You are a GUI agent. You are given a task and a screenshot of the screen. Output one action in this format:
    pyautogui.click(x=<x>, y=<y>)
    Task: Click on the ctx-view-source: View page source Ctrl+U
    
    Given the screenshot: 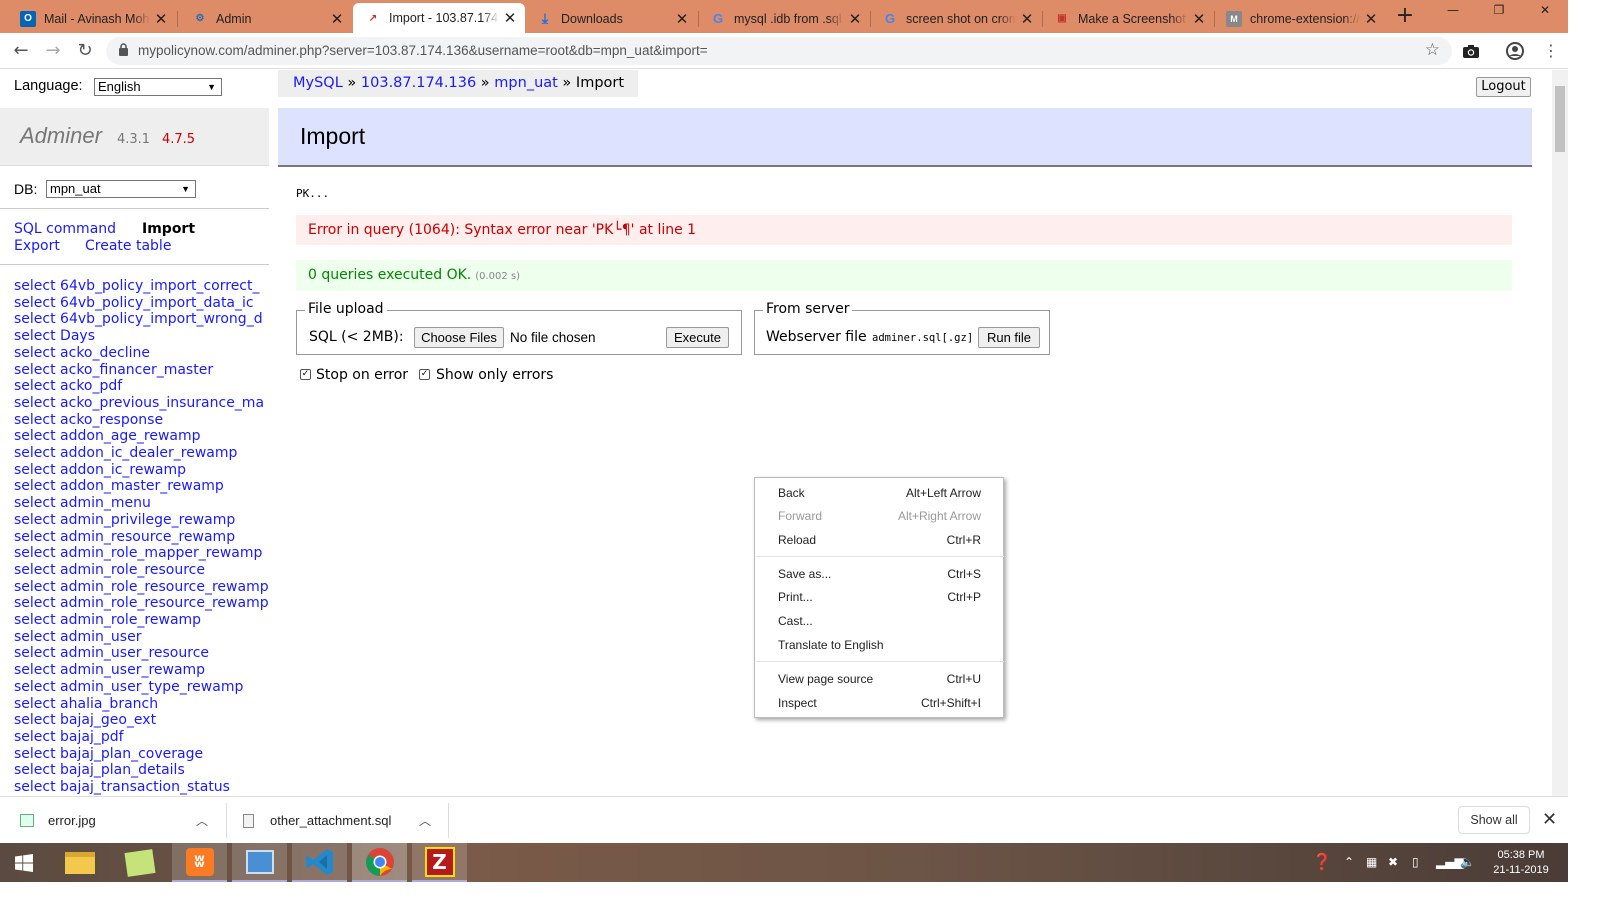 What is the action you would take?
    pyautogui.click(x=880, y=679)
    